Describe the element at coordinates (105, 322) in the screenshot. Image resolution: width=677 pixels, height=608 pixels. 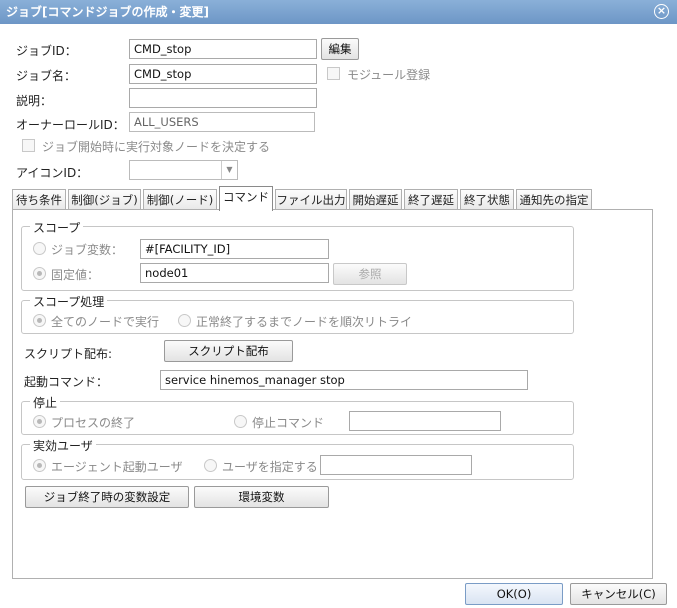
I see `all-nodes-label: 全てのノードで実行` at that location.